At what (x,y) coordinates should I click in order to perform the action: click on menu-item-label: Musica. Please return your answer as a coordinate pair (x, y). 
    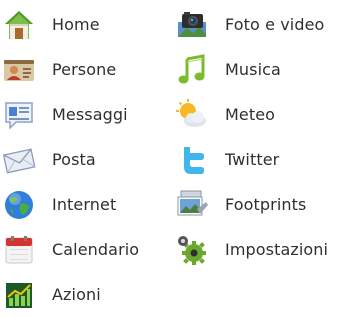
    Looking at the image, I should click on (253, 69).